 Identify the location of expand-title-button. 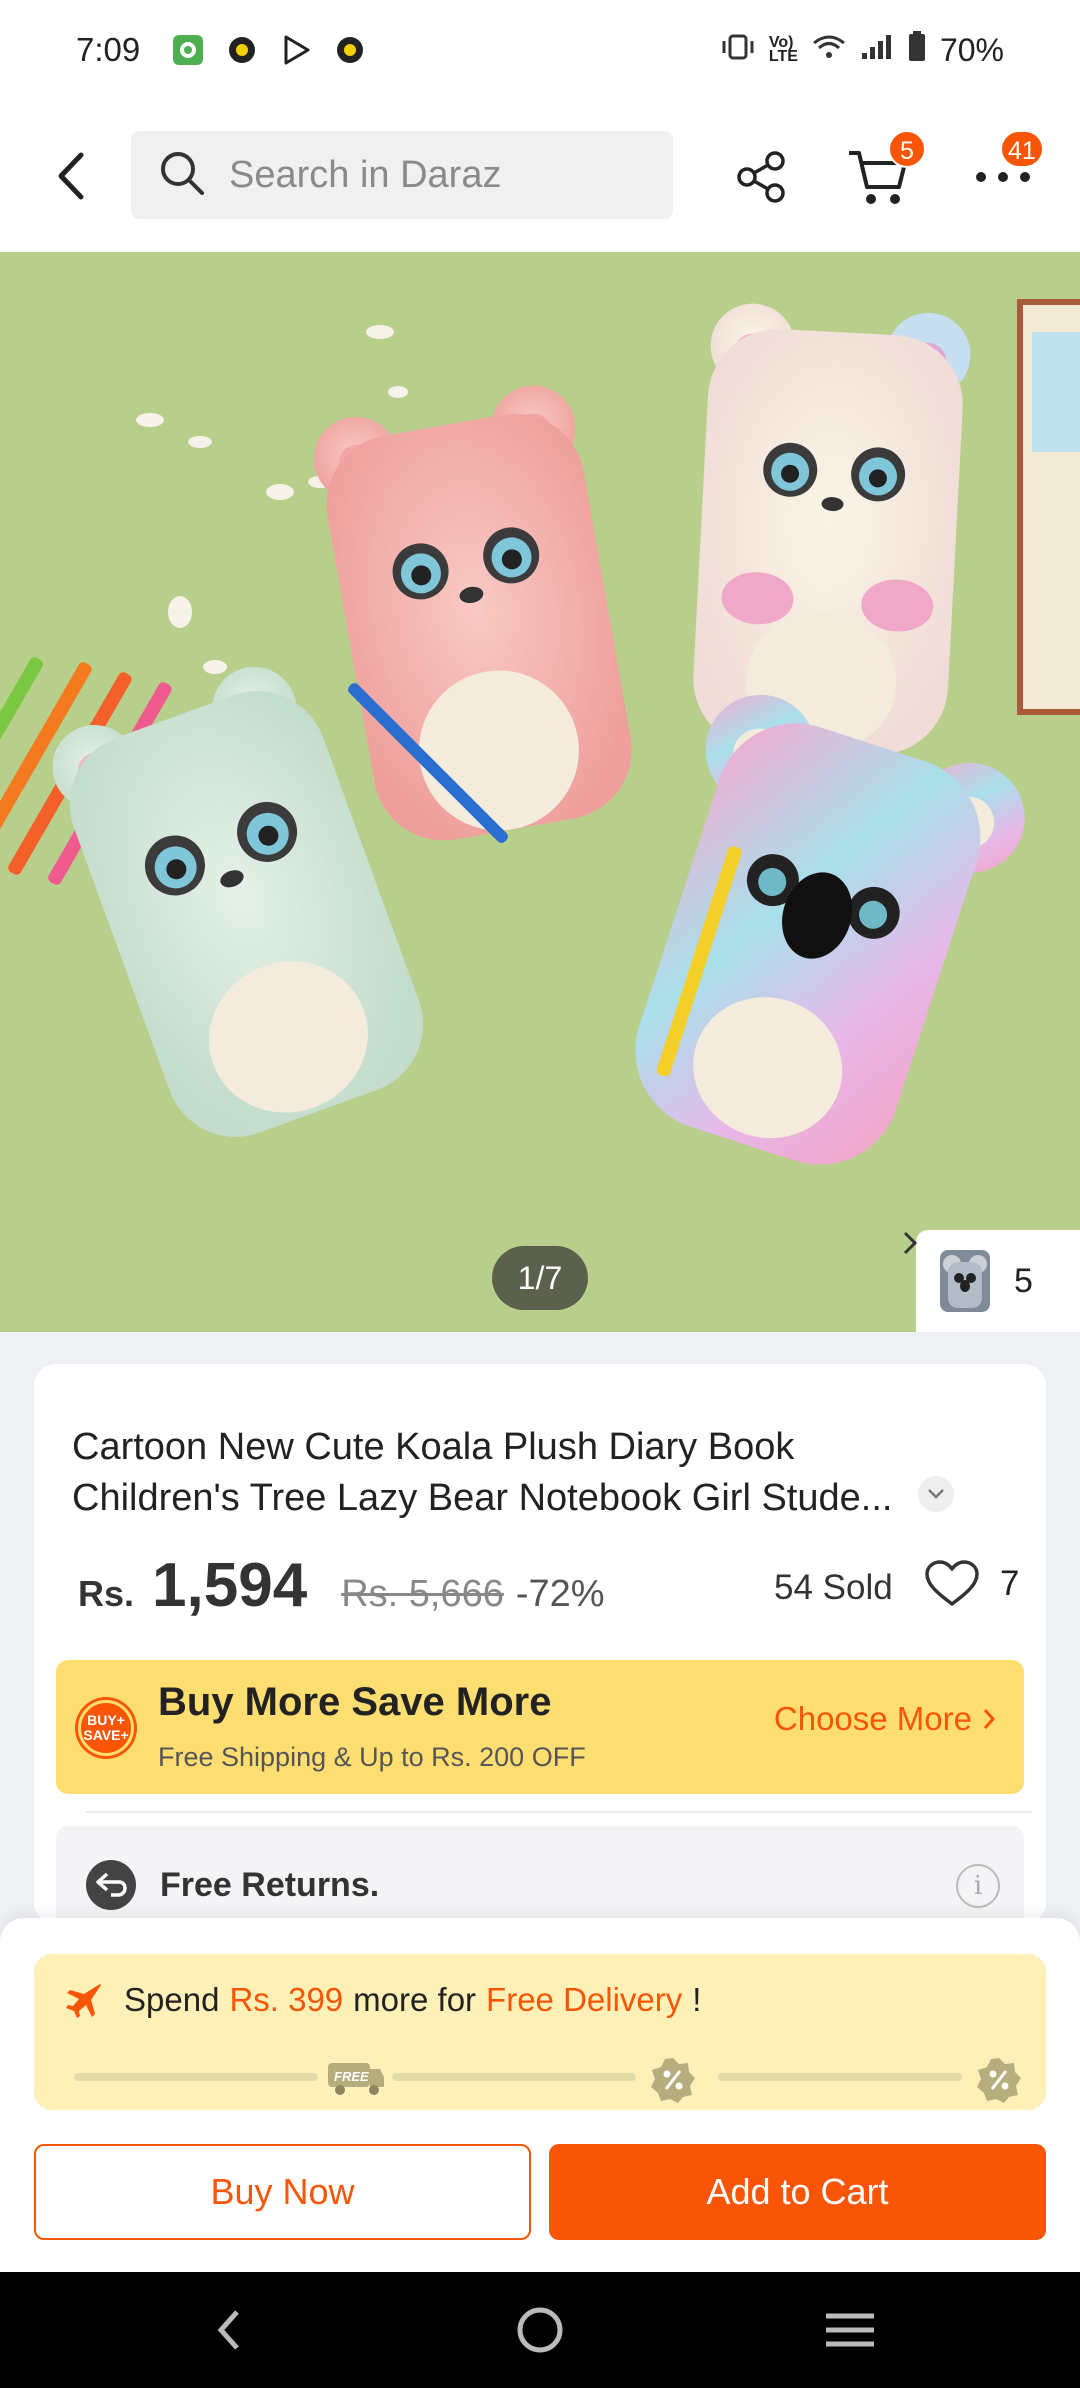
(936, 1494).